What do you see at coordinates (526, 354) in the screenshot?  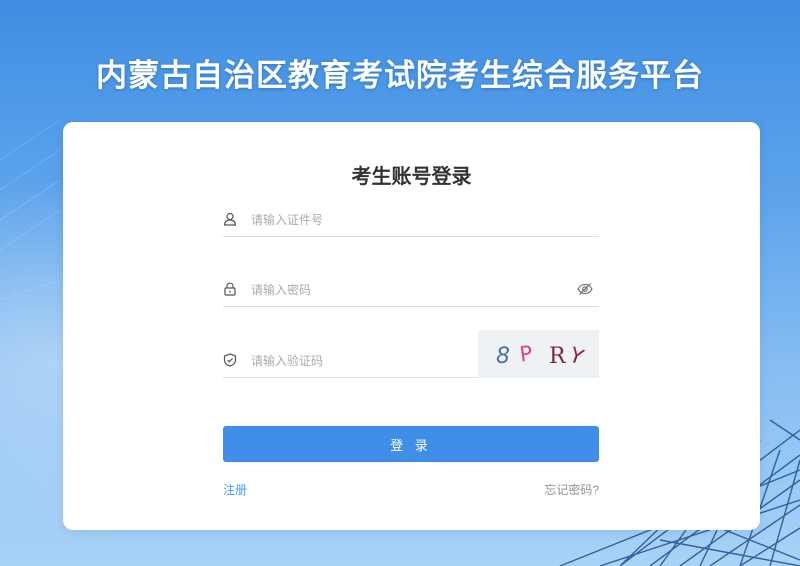 I see `svg-text: P` at bounding box center [526, 354].